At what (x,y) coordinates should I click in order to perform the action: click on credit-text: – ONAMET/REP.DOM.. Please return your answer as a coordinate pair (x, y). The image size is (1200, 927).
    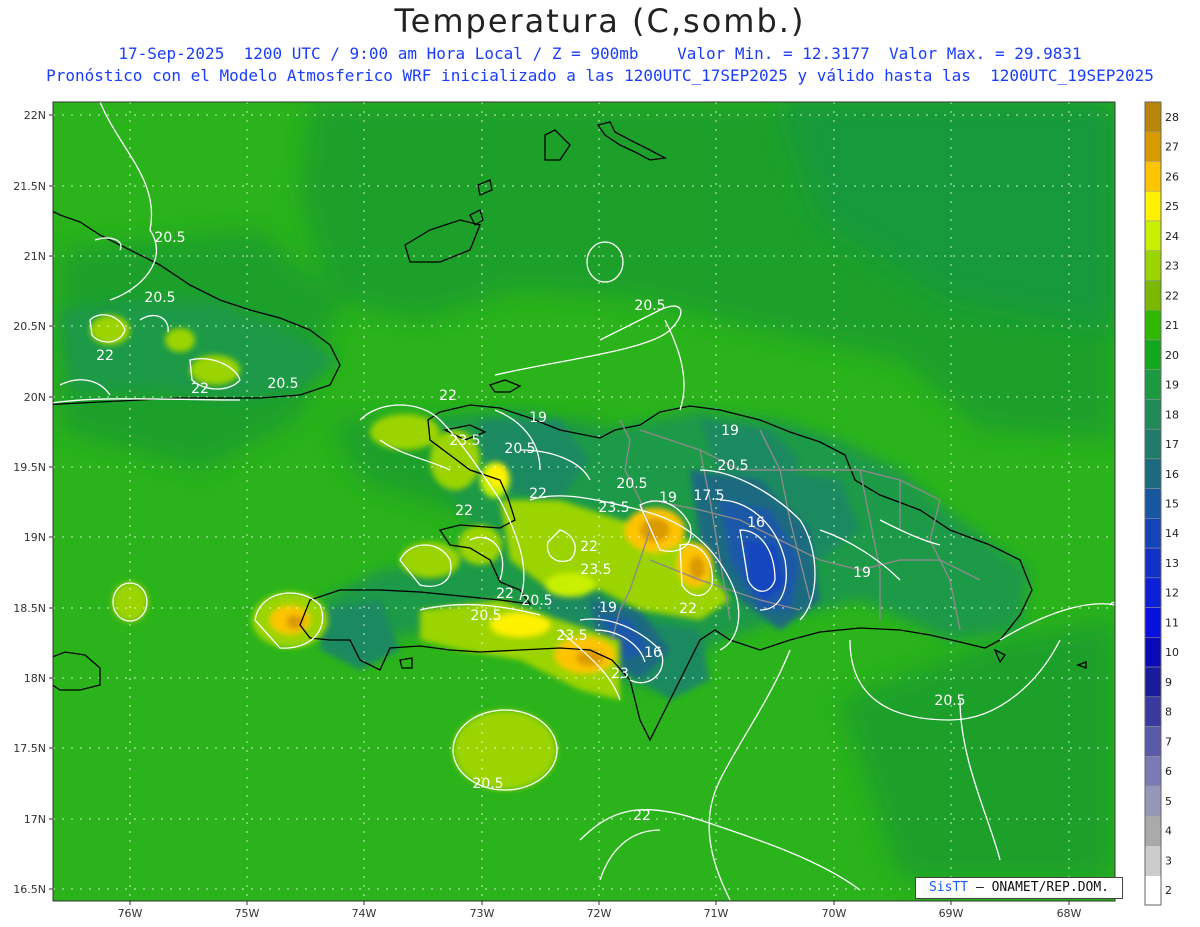
    Looking at the image, I should click on (1042, 887).